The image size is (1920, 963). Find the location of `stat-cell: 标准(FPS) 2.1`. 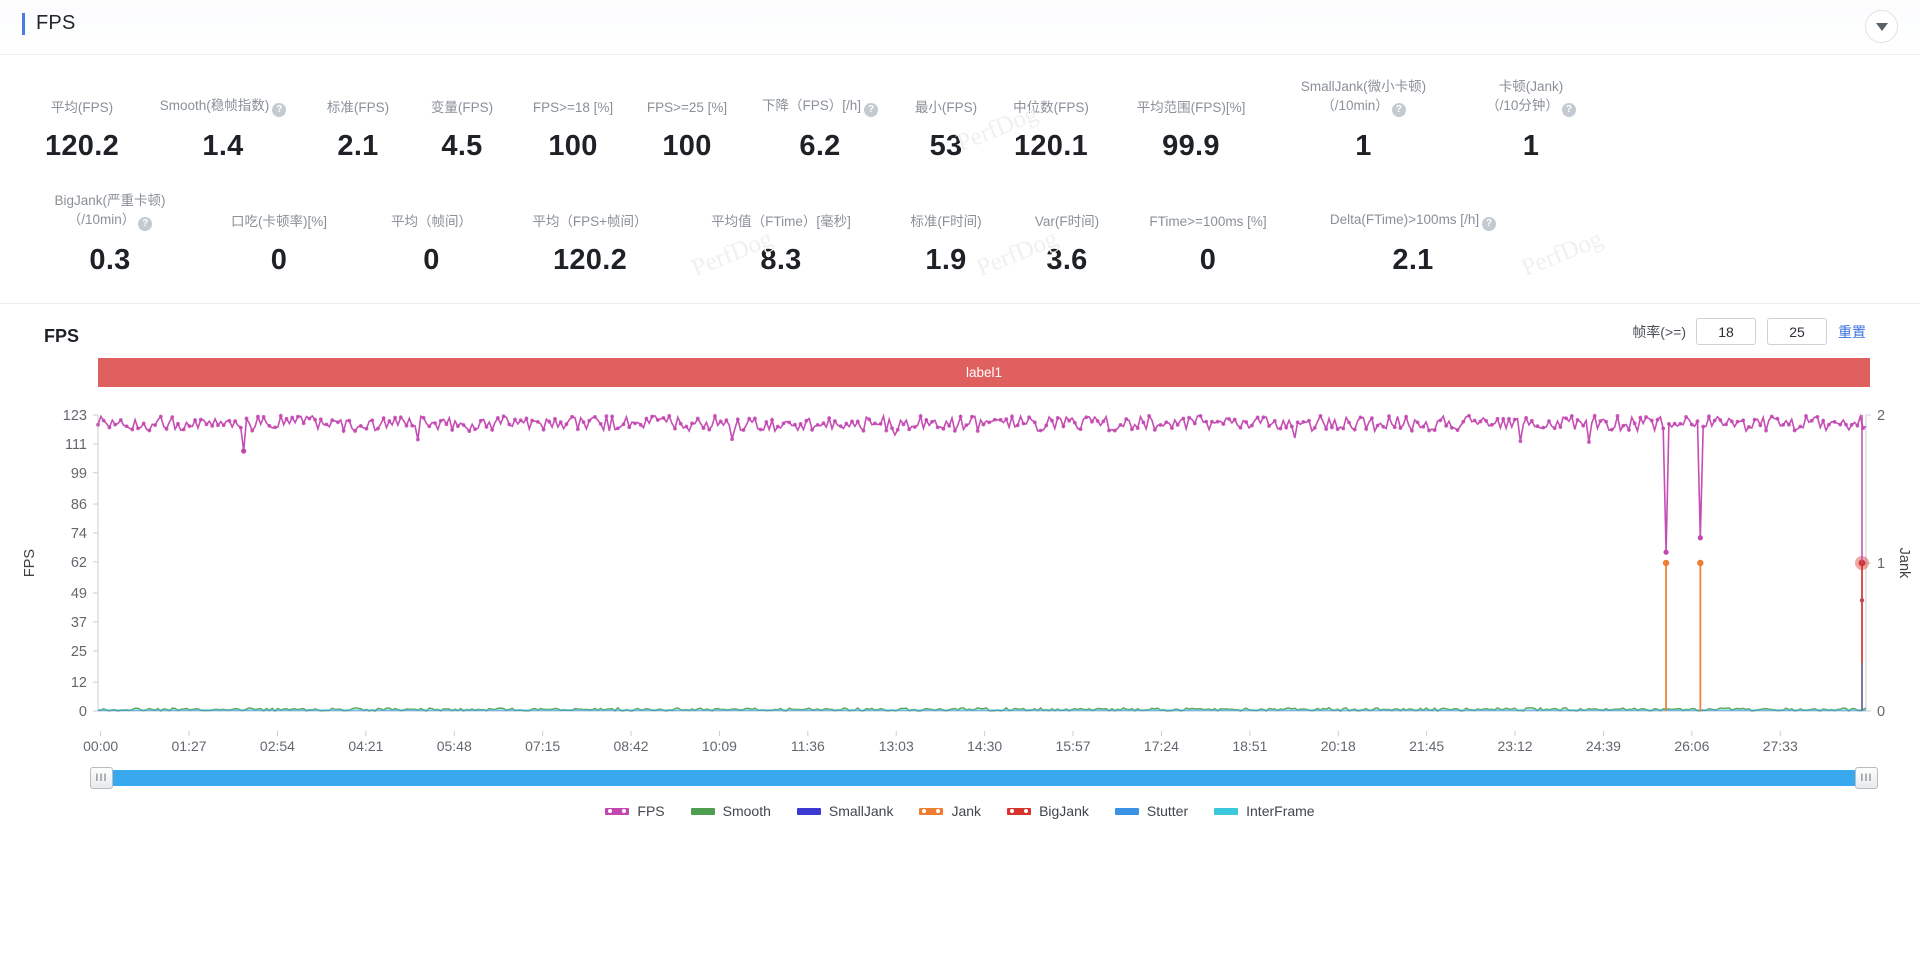

stat-cell: 标准(FPS) 2.1 is located at coordinates (358, 130).